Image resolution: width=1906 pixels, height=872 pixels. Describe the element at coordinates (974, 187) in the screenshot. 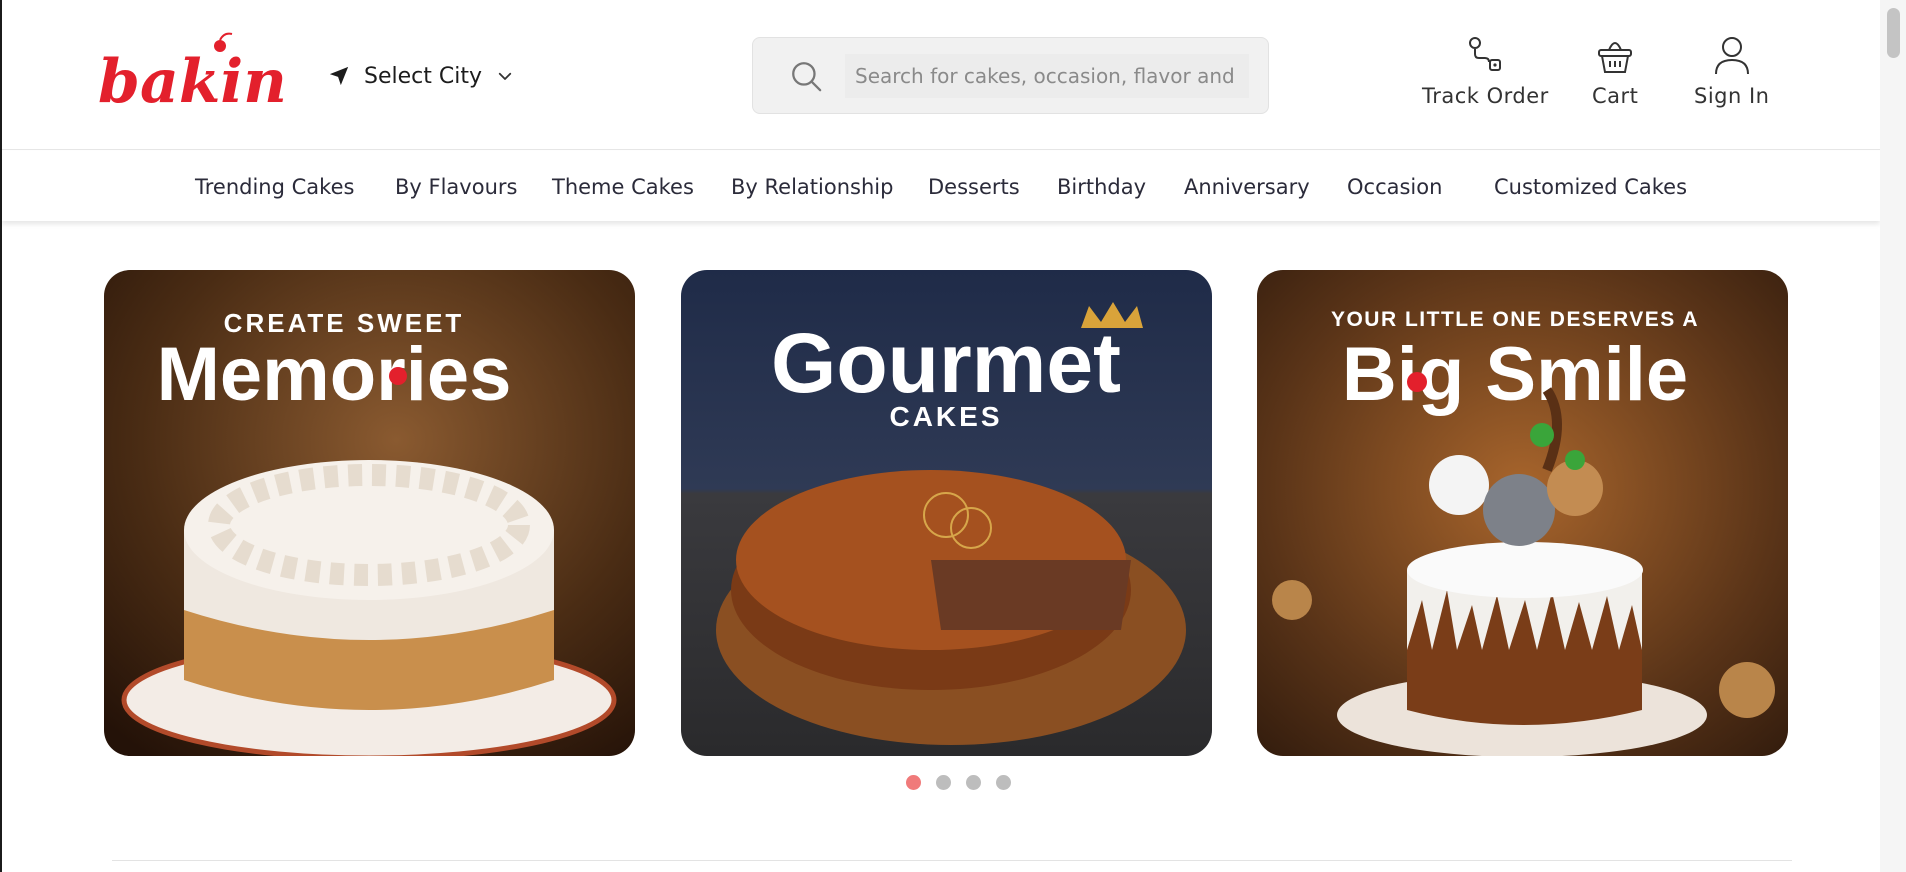

I see `nav-item-desserts: Desserts` at that location.